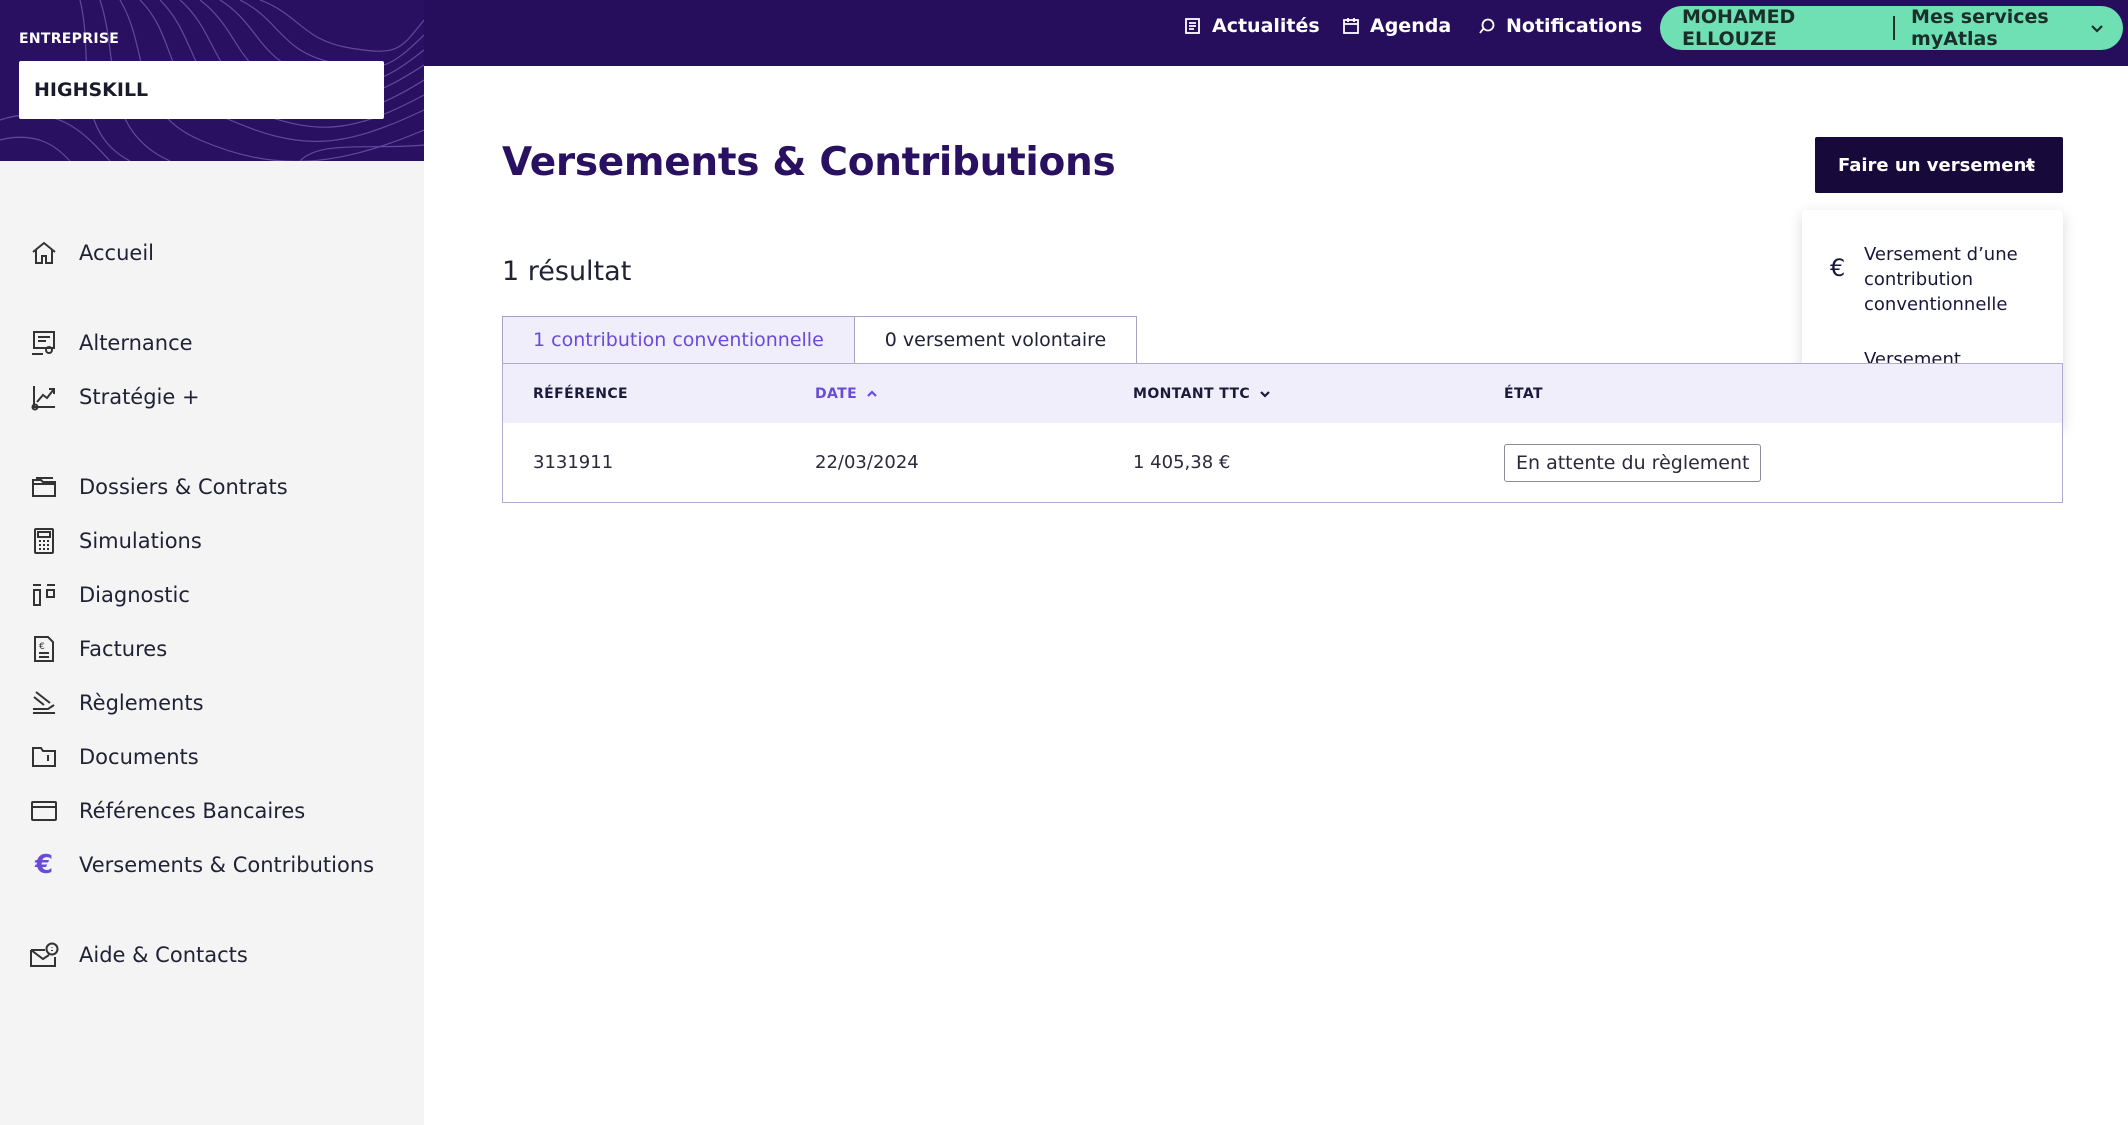 The image size is (2128, 1125). What do you see at coordinates (1192, 394) in the screenshot?
I see `column-header-label: MONTANT TTC` at bounding box center [1192, 394].